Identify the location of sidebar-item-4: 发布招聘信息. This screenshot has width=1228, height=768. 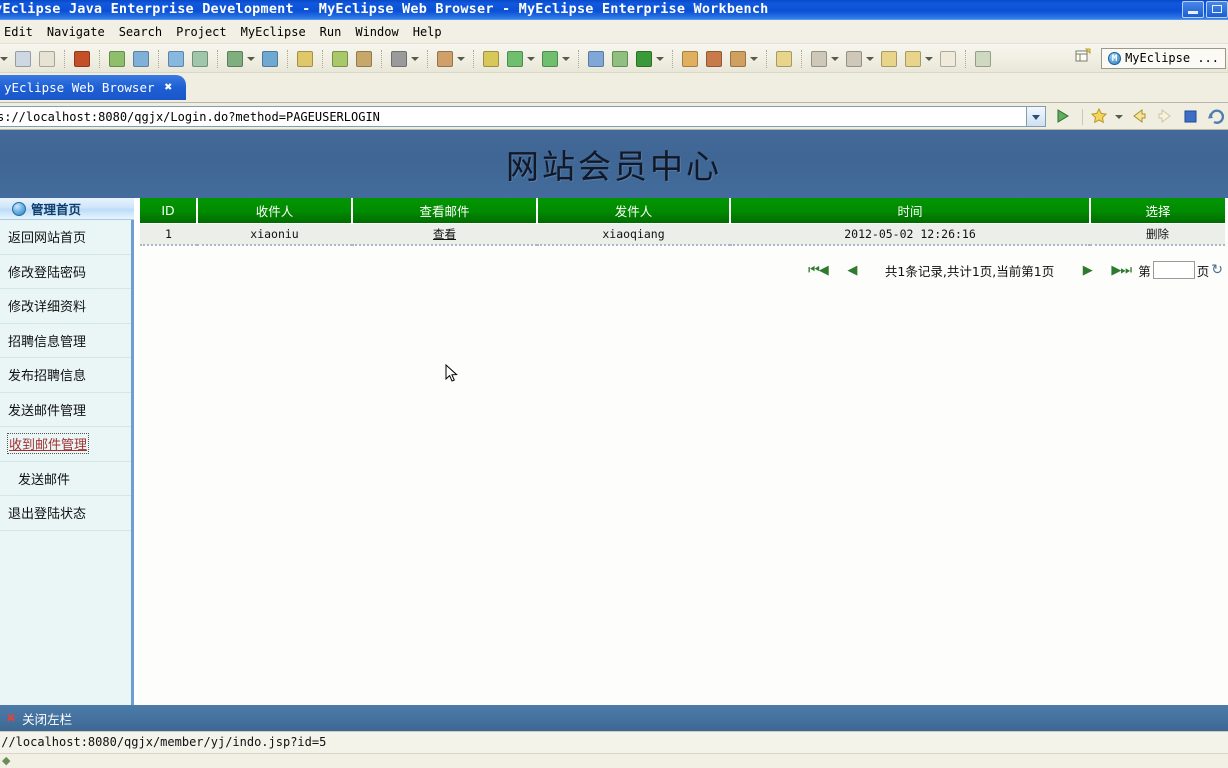
(65, 375).